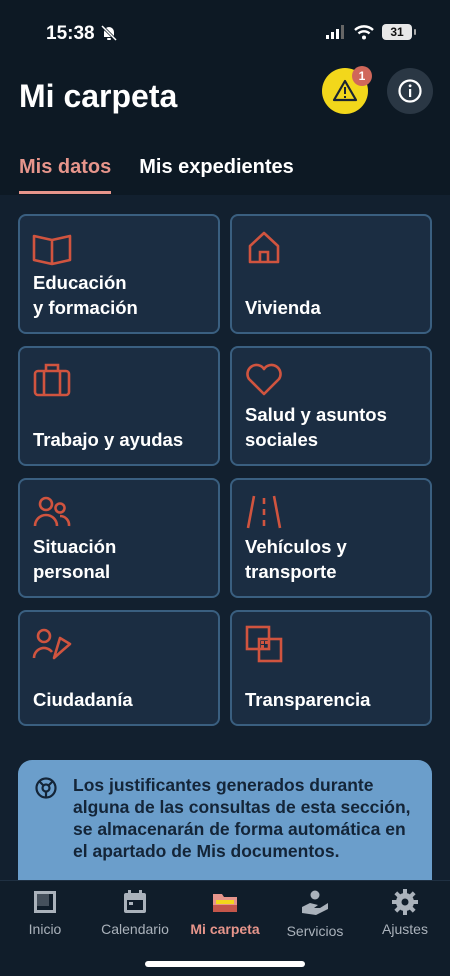  I want to click on gear-icon, so click(405, 902).